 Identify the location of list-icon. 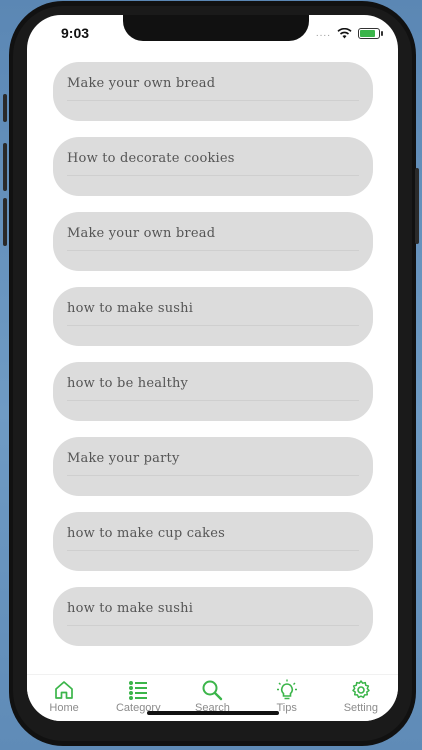
(138, 690).